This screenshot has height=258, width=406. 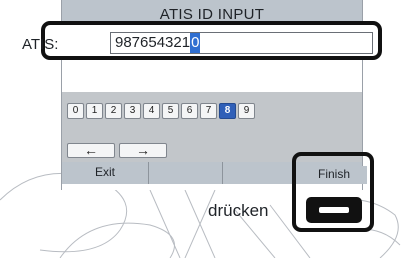 What do you see at coordinates (91, 150) in the screenshot?
I see `left-arrow-key: ←` at bounding box center [91, 150].